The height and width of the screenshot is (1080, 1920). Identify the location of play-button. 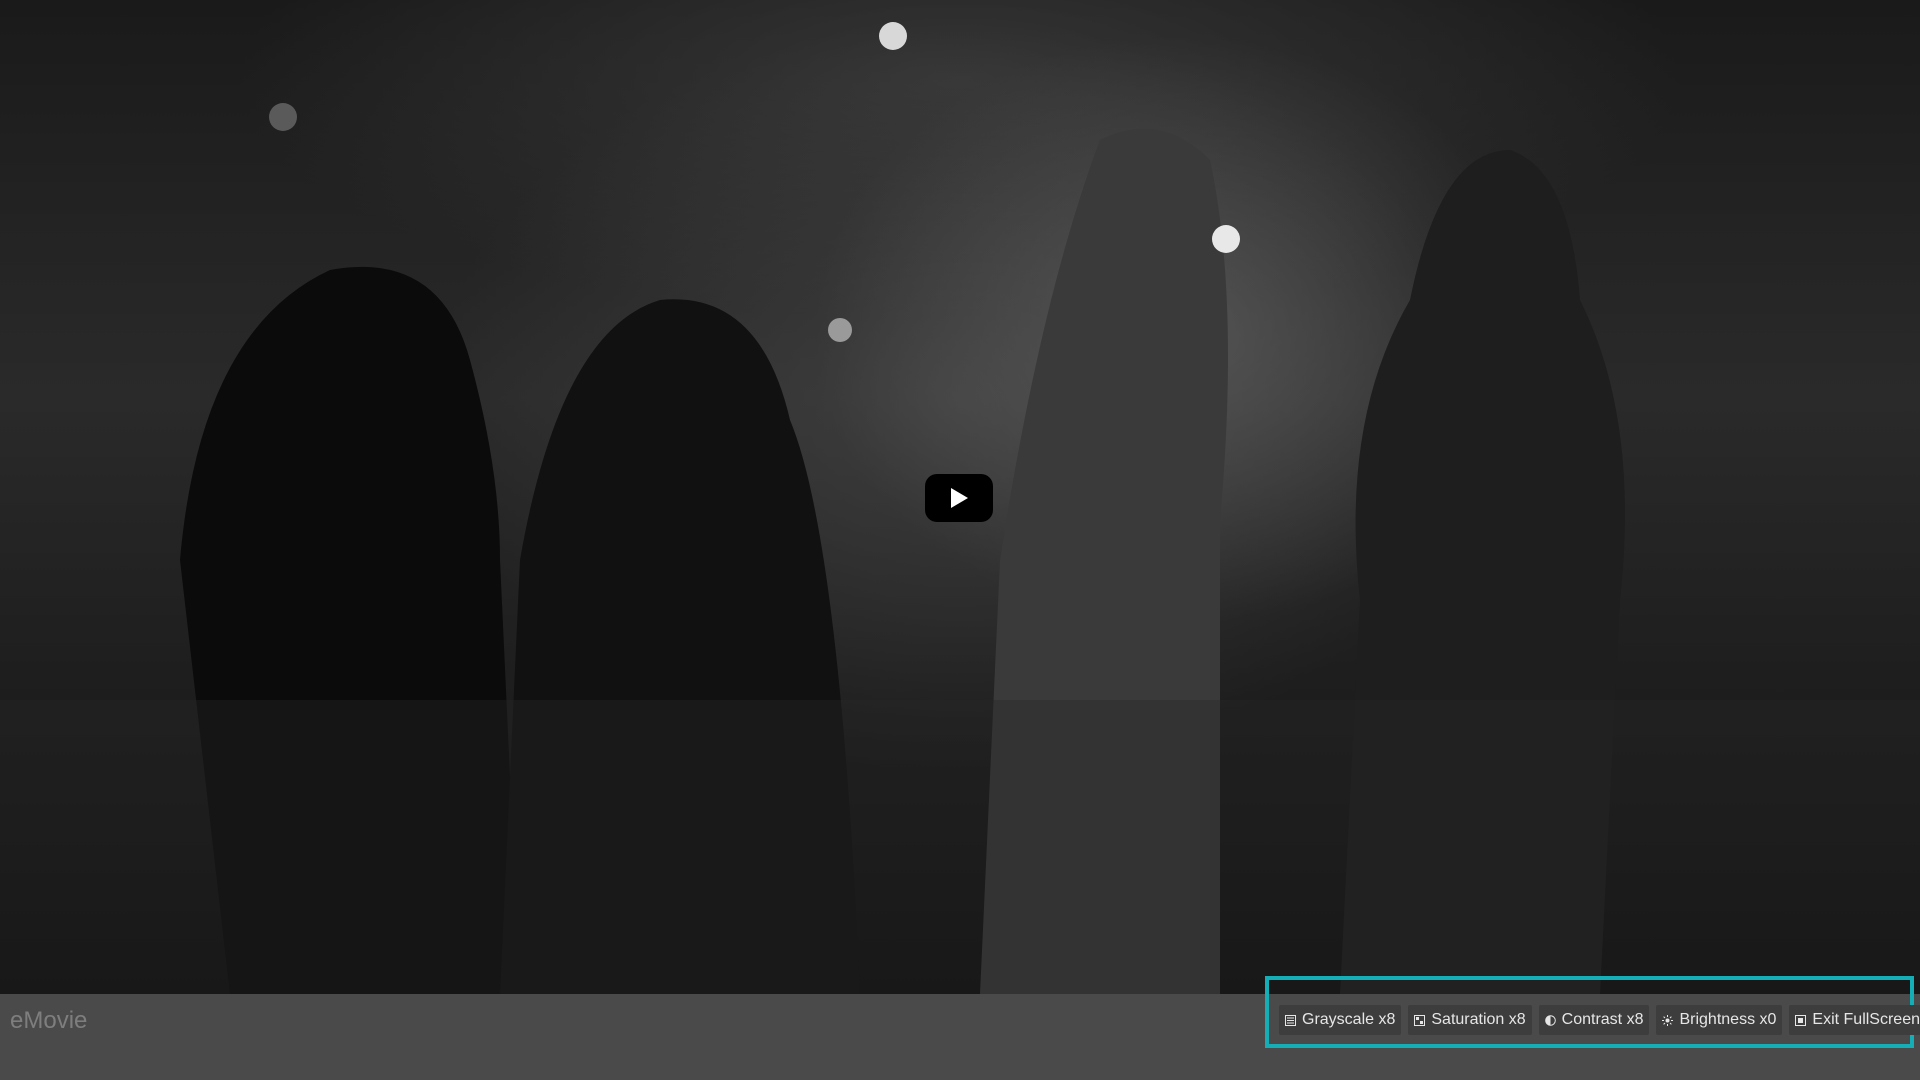
(959, 498).